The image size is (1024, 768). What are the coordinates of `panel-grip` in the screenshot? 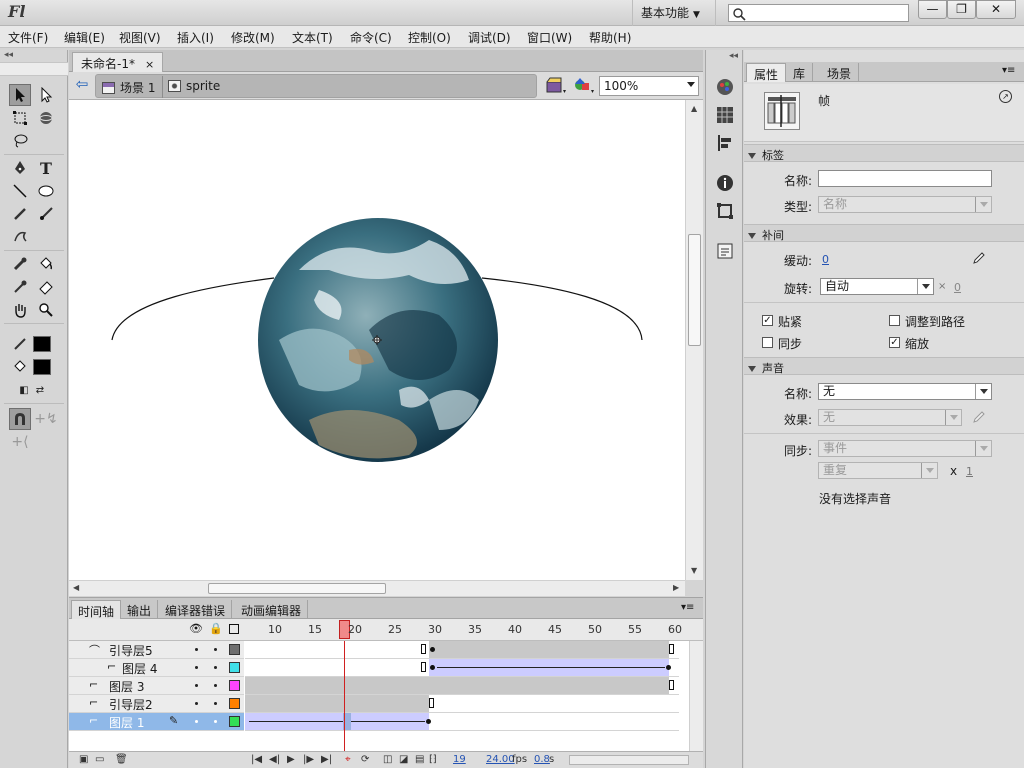 It's located at (34, 69).